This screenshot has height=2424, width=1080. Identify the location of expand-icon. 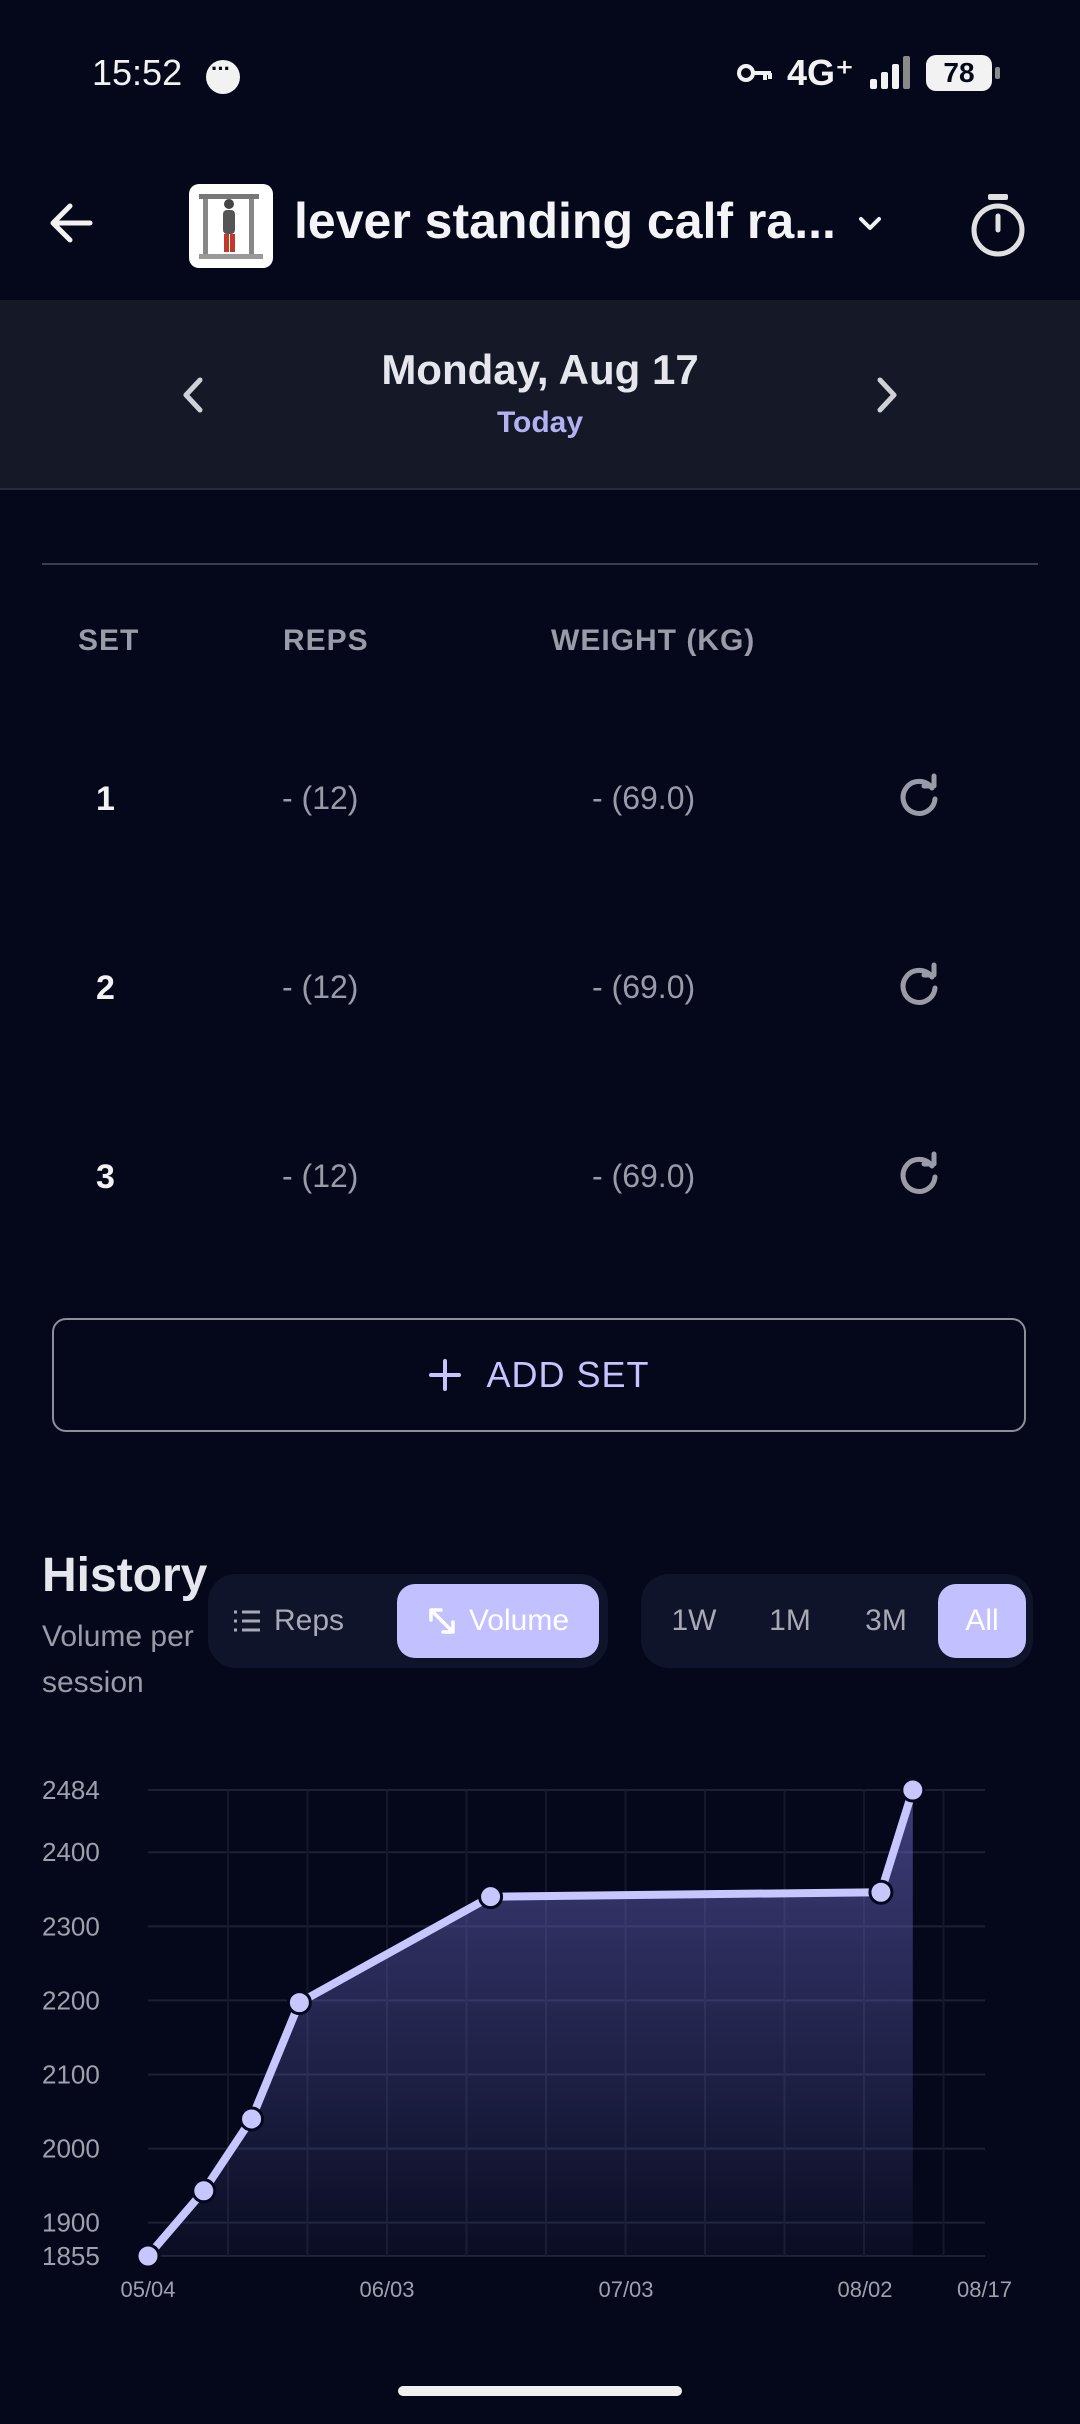
(442, 1621).